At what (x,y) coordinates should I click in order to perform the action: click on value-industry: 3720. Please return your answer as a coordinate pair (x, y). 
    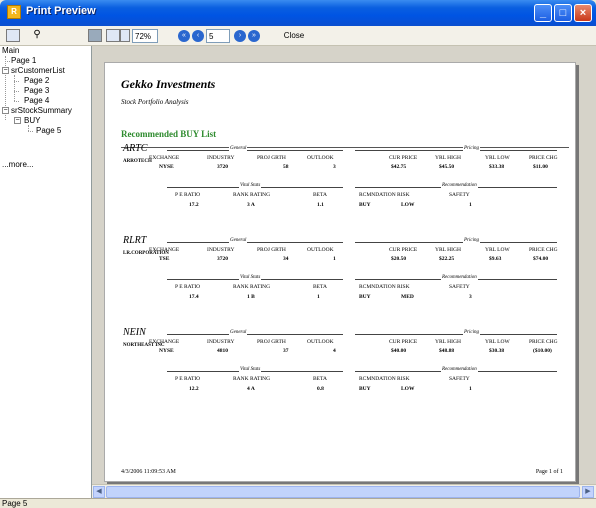
    Looking at the image, I should click on (222, 167).